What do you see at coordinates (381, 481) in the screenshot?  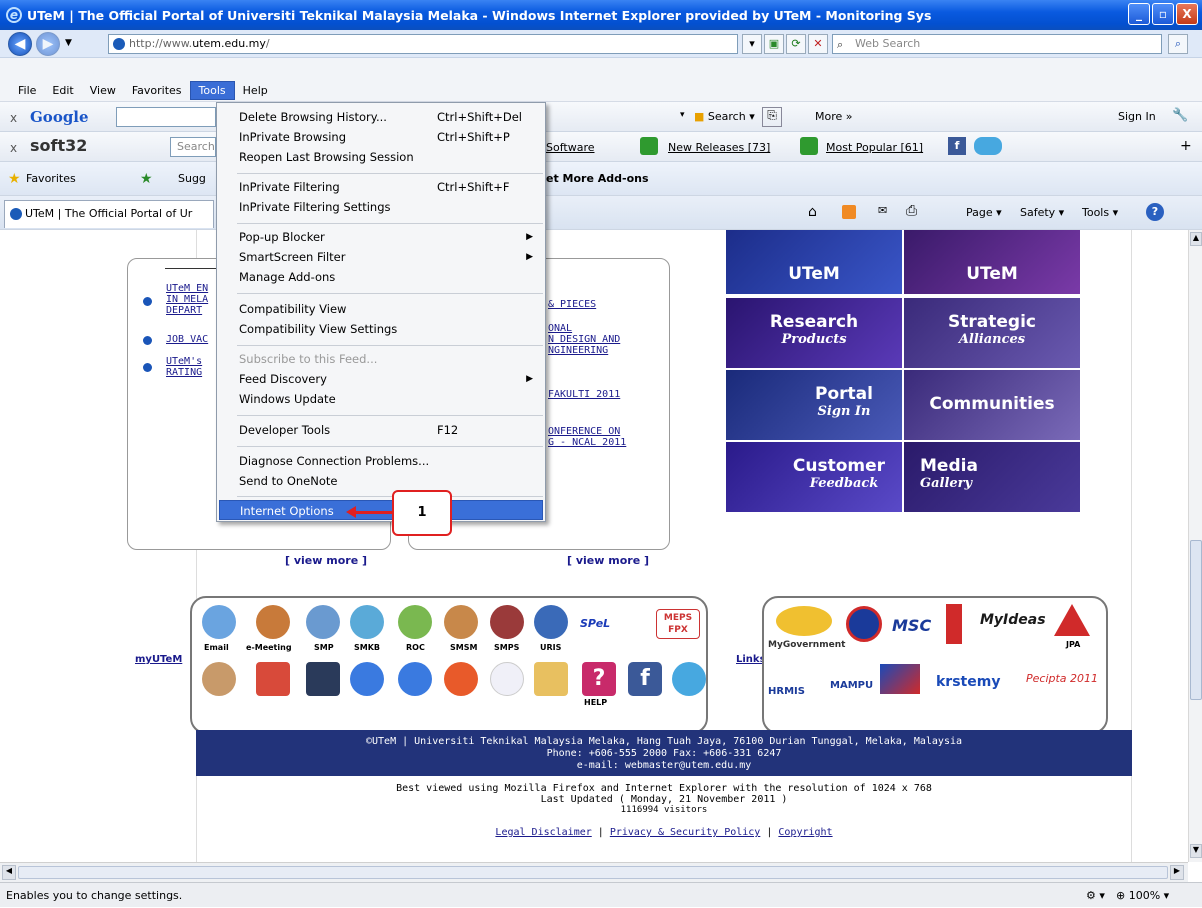 I see `menu-item-send-onenote: Send to OneNote` at bounding box center [381, 481].